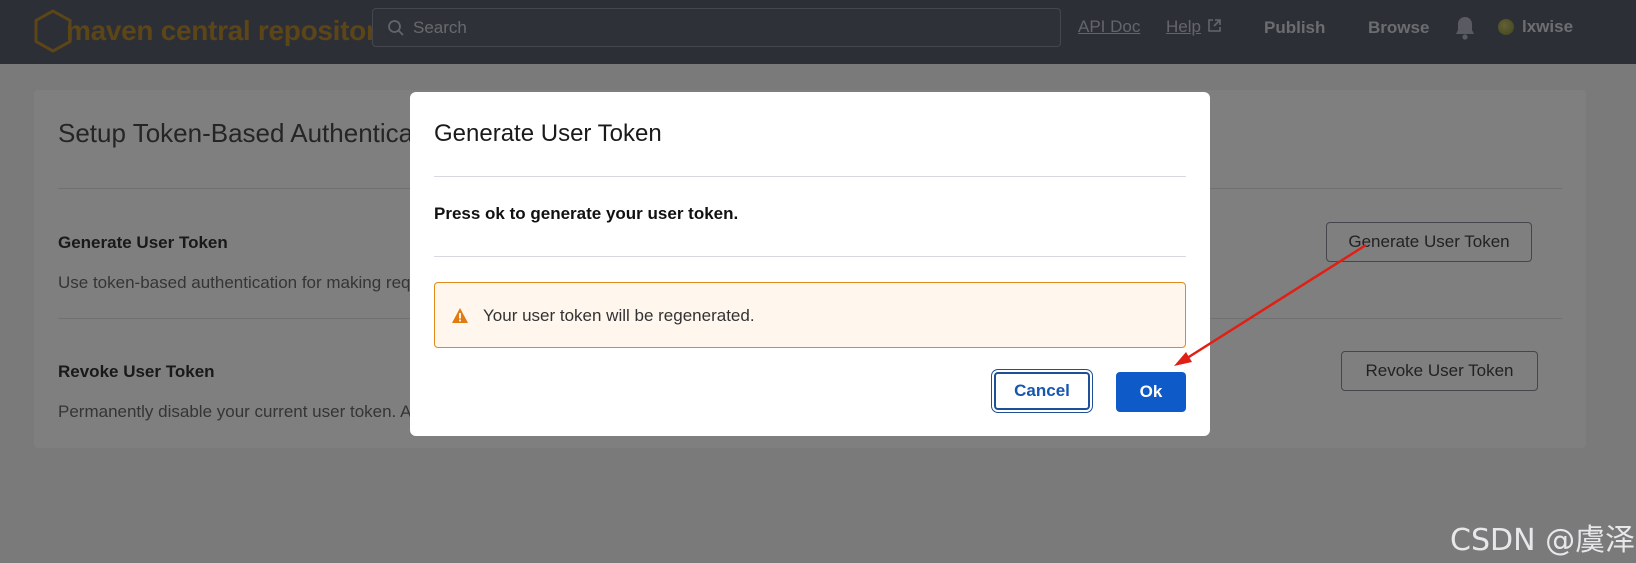  Describe the element at coordinates (619, 315) in the screenshot. I see `warning-text: Your user token will be regenerated.` at that location.